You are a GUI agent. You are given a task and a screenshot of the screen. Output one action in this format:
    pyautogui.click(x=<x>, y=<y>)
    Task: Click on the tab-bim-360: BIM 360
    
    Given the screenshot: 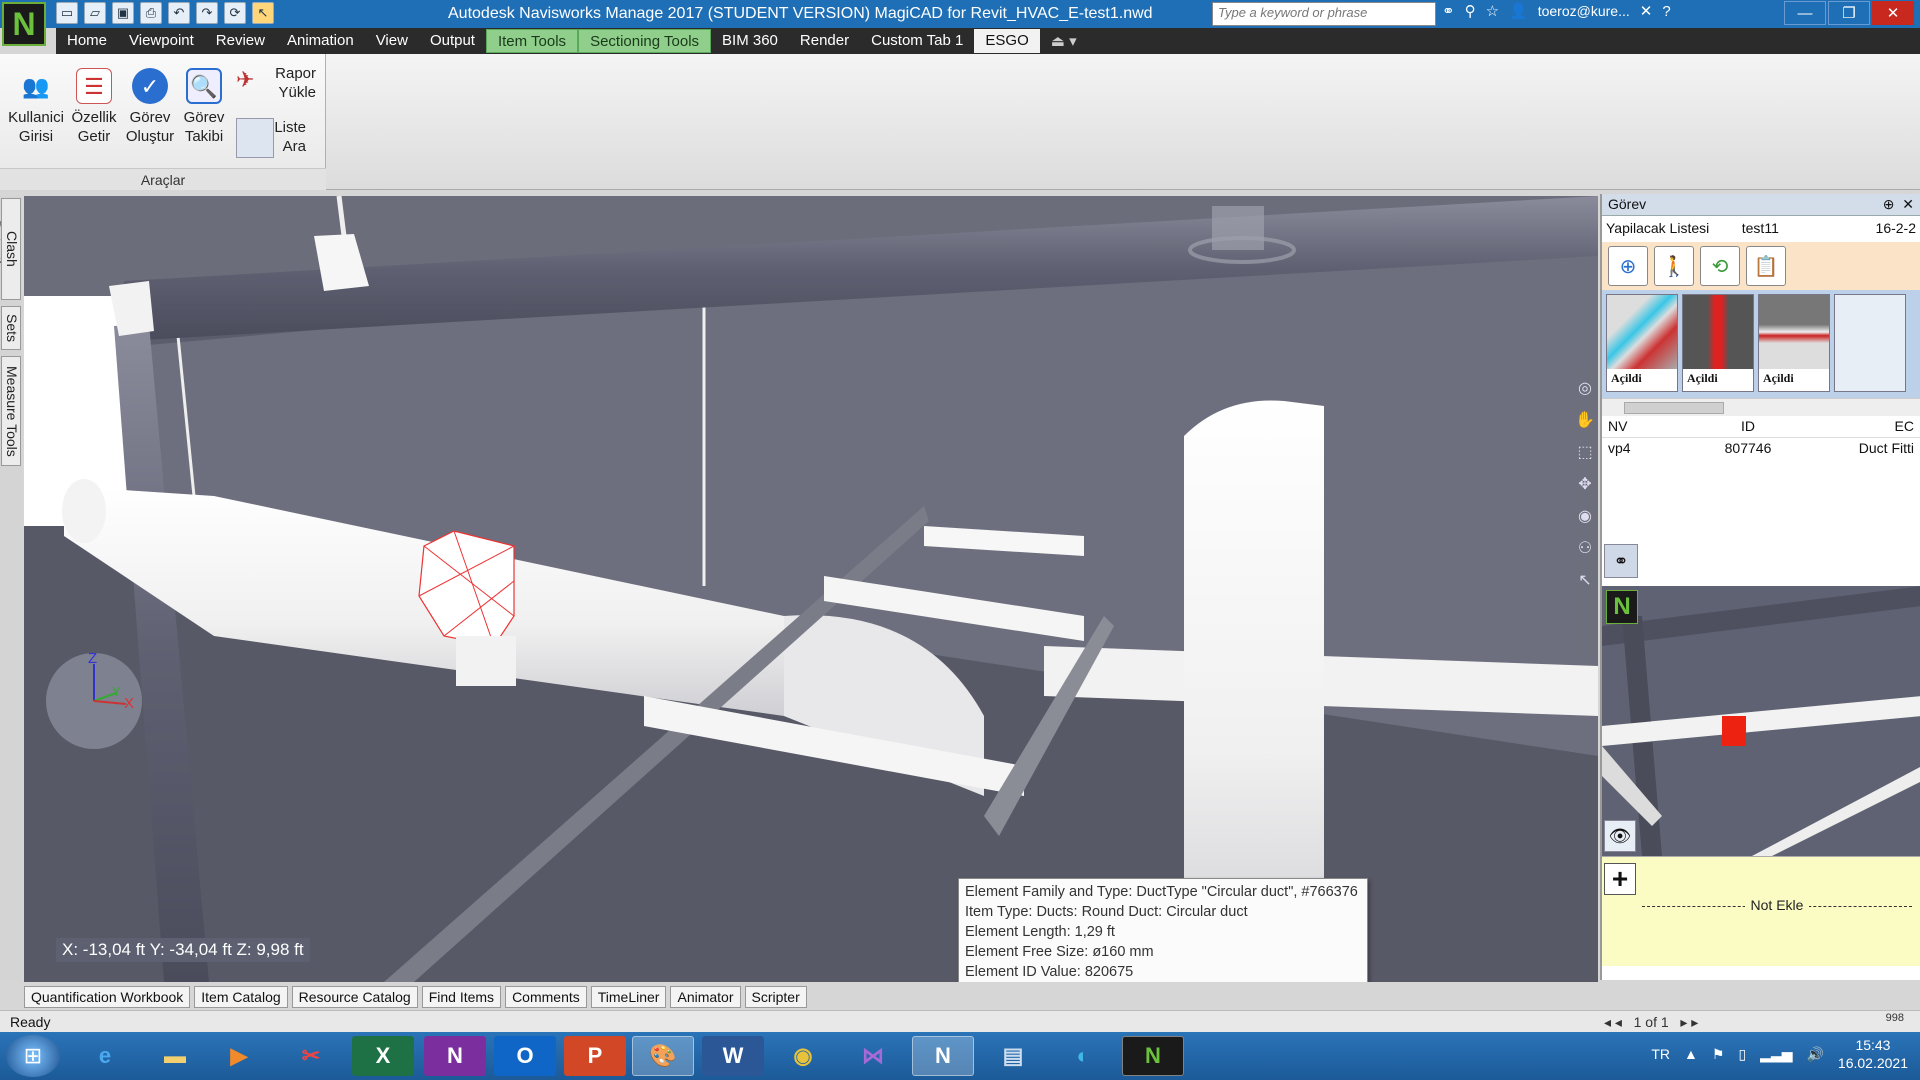 What is the action you would take?
    pyautogui.click(x=750, y=41)
    